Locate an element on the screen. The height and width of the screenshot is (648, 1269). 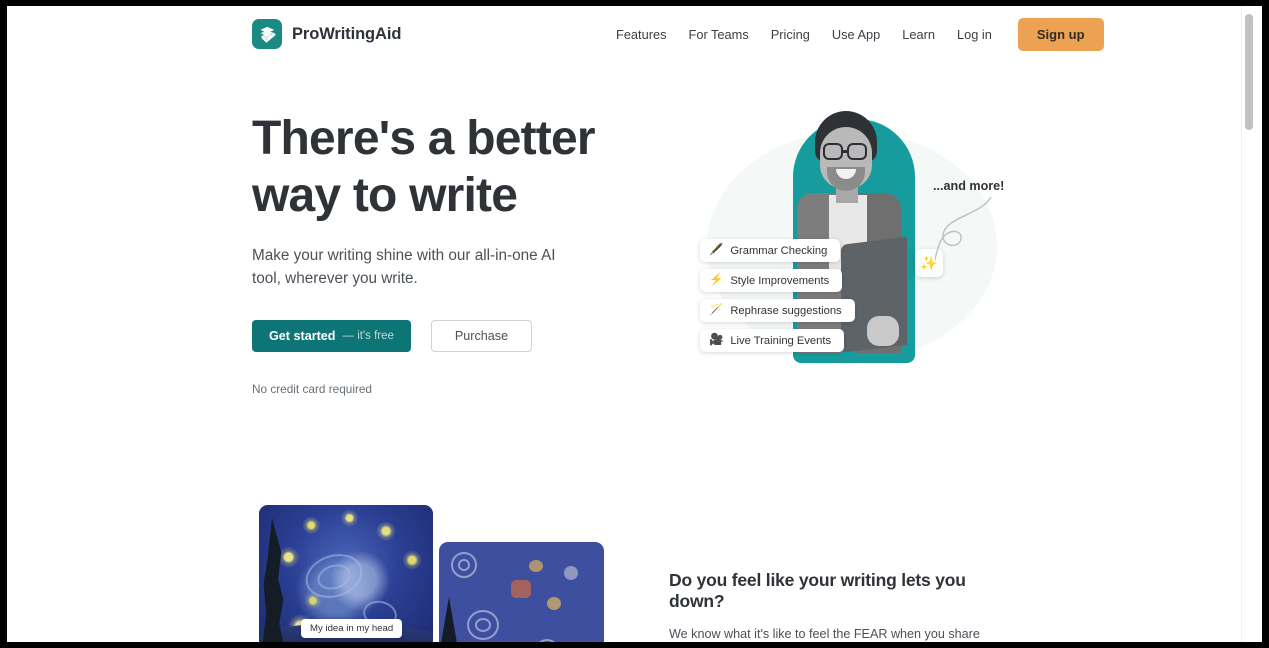
get-started-note: — it's free is located at coordinates (368, 336).